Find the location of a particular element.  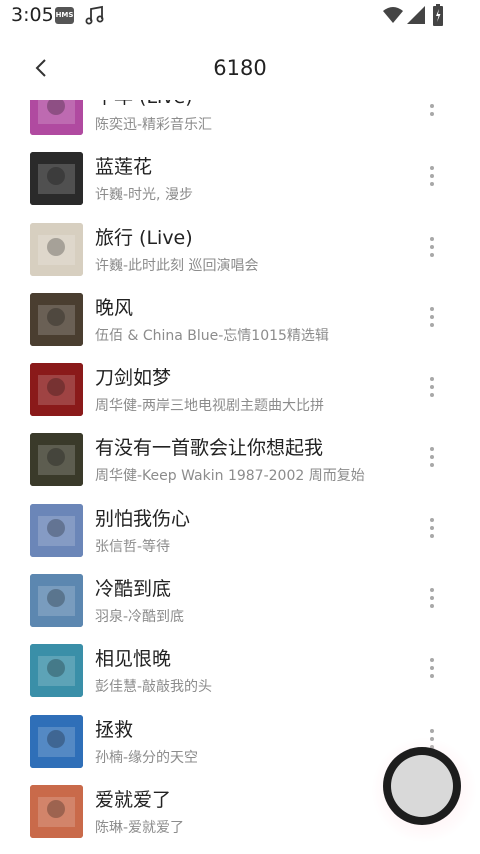

song-artist-album: 陈琳-爱就爱了 is located at coordinates (140, 827).